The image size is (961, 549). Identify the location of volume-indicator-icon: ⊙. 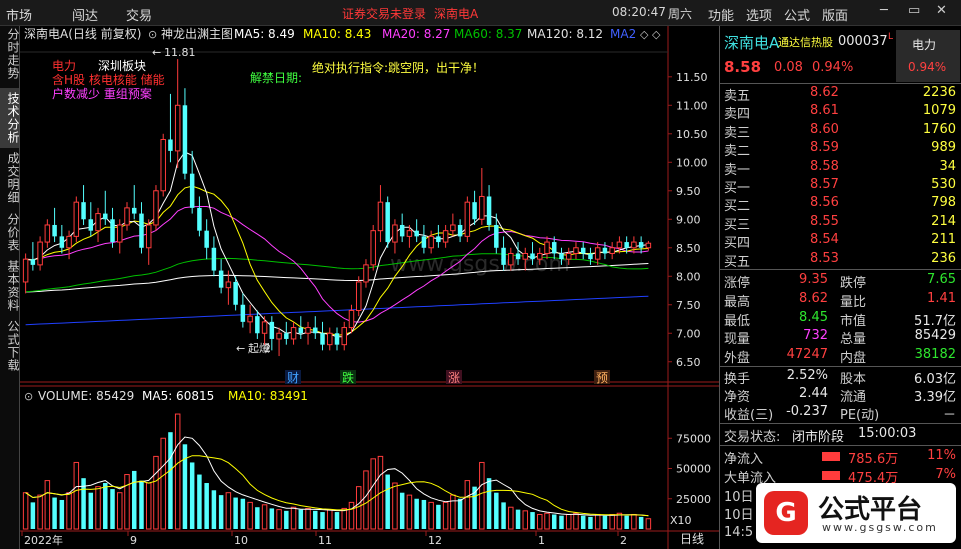
(28, 396).